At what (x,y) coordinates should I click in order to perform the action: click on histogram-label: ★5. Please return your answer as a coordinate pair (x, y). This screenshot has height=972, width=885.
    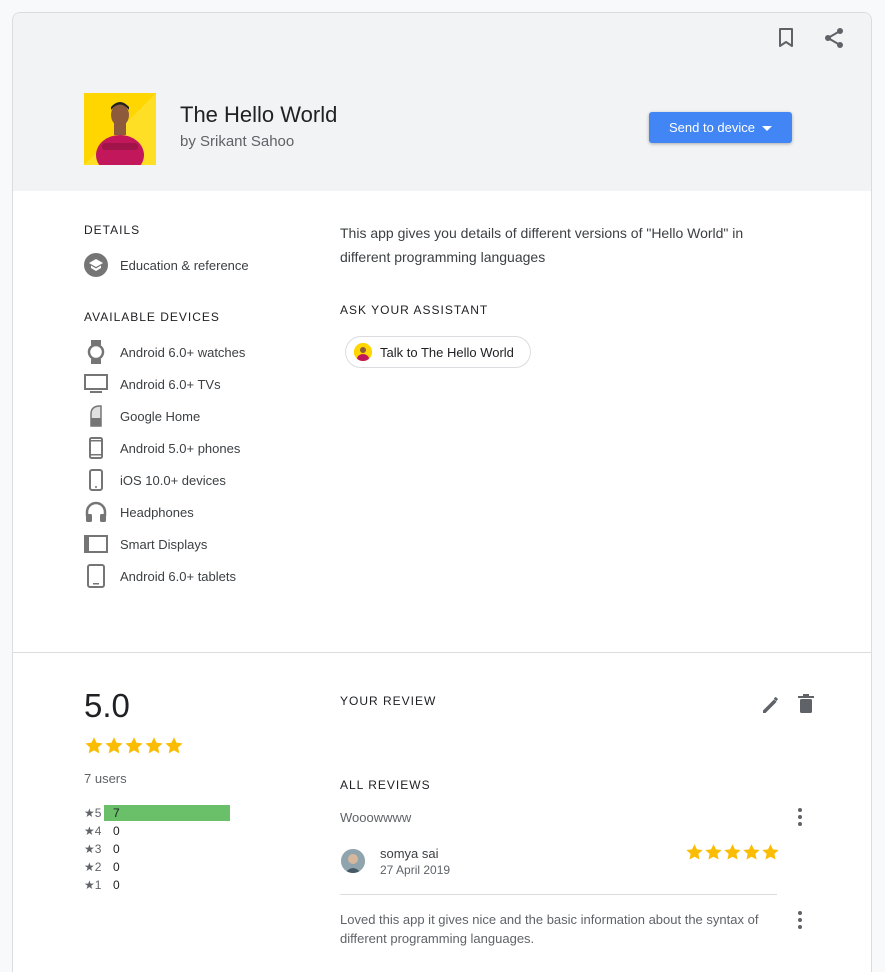
    Looking at the image, I should click on (93, 813).